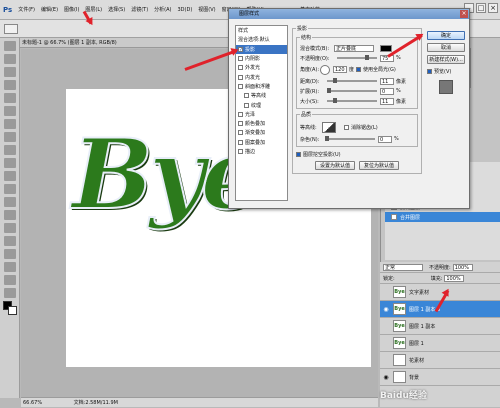  Describe the element at coordinates (10, 163) in the screenshot. I see `history-brush-tool-icon` at that location.